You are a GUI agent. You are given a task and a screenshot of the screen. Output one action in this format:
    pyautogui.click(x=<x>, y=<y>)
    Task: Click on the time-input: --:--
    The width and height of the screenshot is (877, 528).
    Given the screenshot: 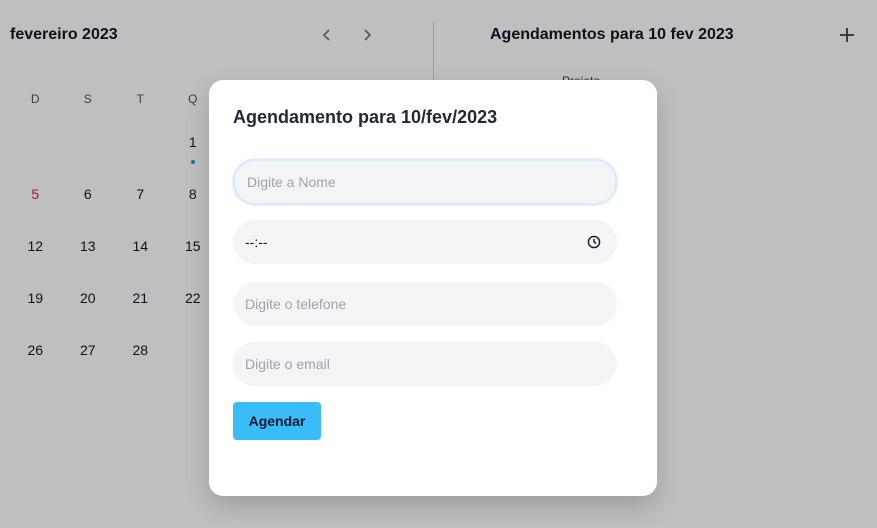 What is the action you would take?
    pyautogui.click(x=425, y=242)
    